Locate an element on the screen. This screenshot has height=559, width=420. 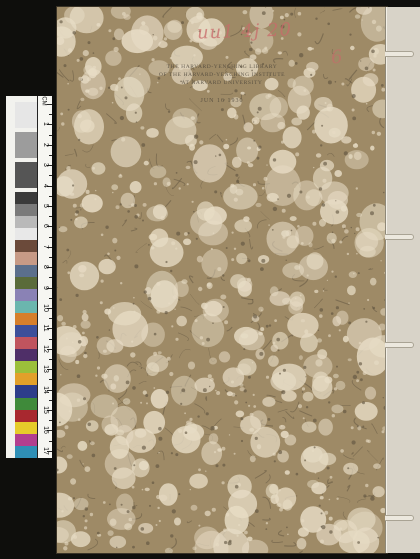
ruler-number: 4 is located at coordinates (45, 185).